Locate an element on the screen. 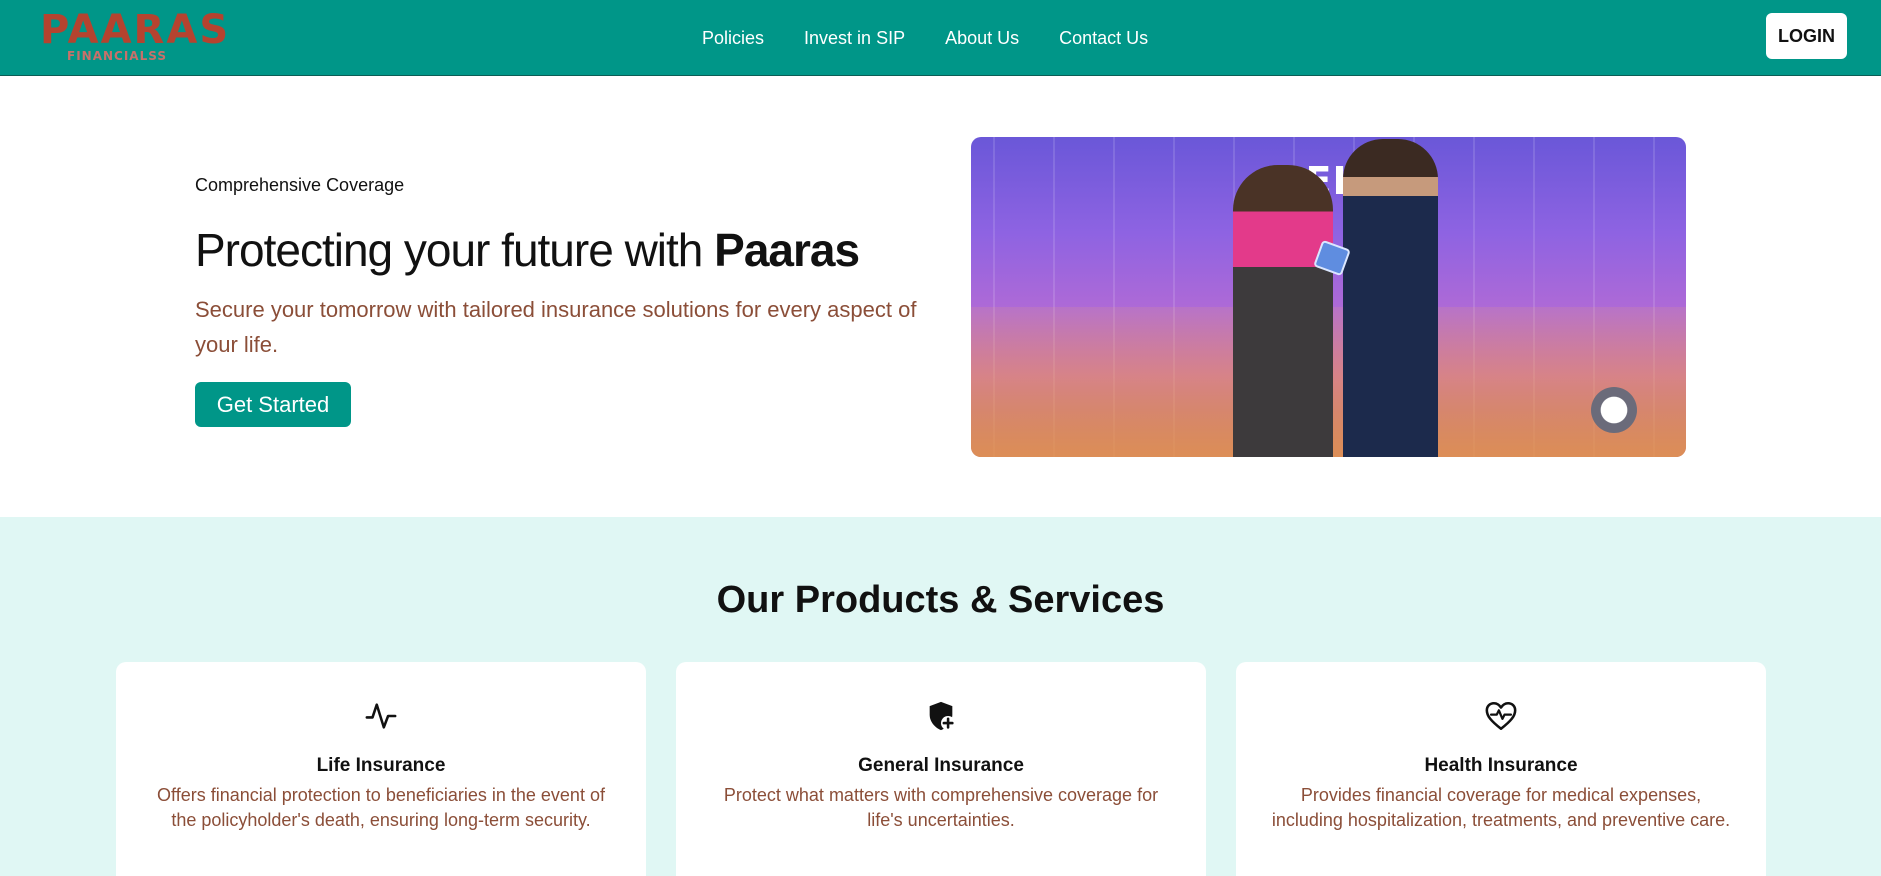 This screenshot has height=876, width=1881. nav-link-contact-us: Contact Us is located at coordinates (1103, 38).